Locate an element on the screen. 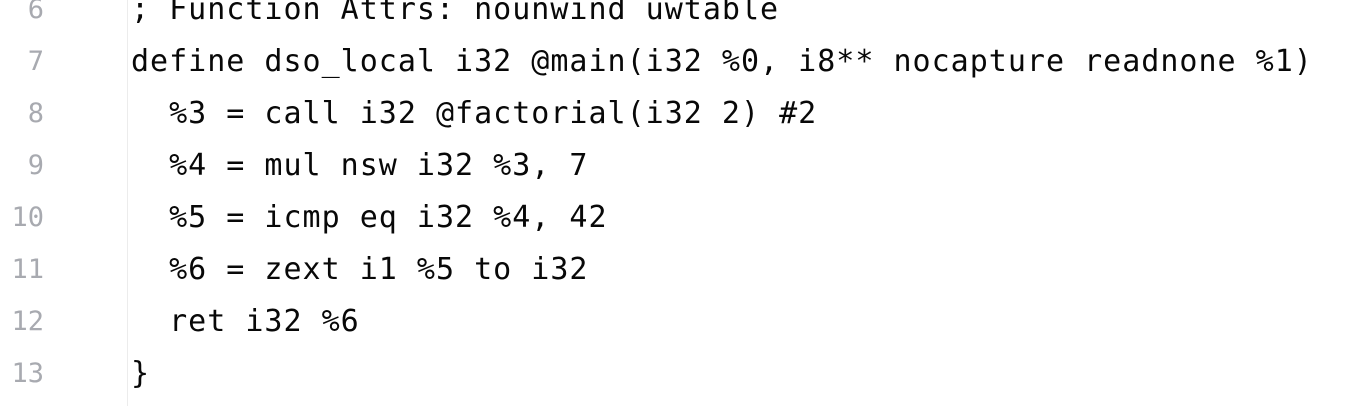 The image size is (1366, 416). line-number: 11 is located at coordinates (27, 269).